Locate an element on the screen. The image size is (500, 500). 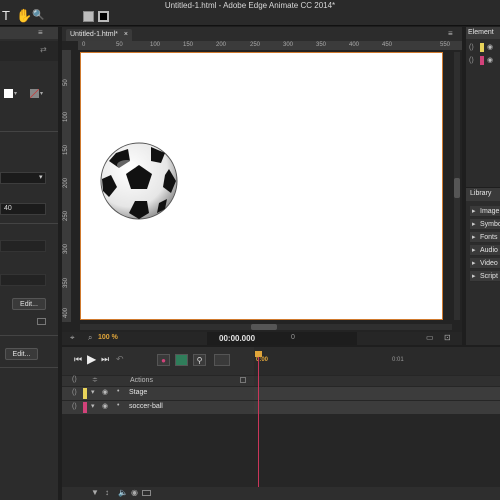
horizontal-scrollbar is located at coordinates (266, 327).